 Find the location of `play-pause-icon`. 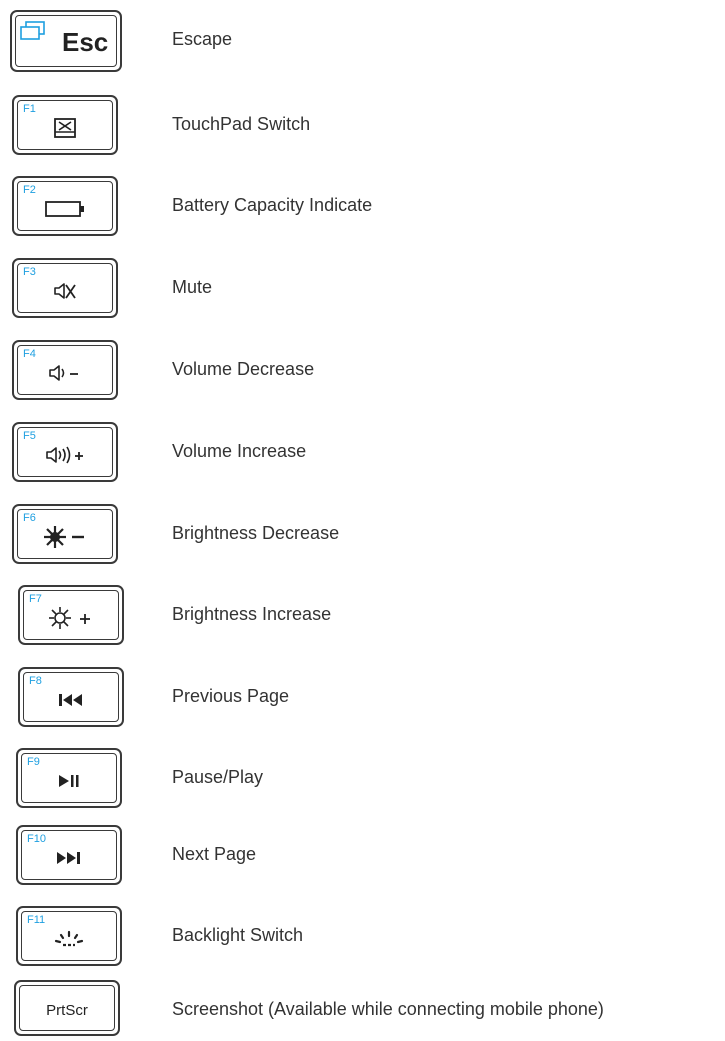

play-pause-icon is located at coordinates (69, 781).